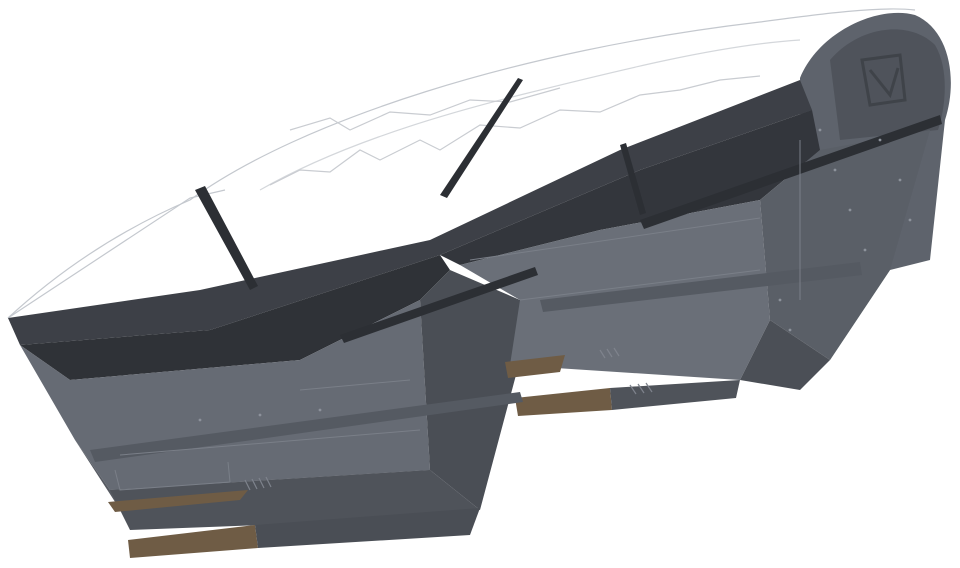 This screenshot has width=960, height=568. Describe the element at coordinates (481, 138) in the screenshot. I see `canopy-frame-bar` at that location.